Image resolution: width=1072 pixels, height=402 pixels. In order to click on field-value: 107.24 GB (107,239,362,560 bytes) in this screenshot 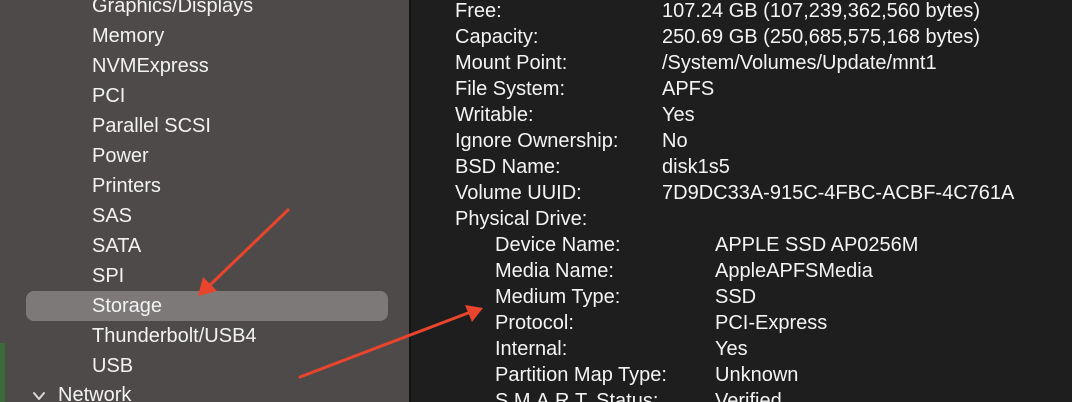, I will do `click(821, 11)`.